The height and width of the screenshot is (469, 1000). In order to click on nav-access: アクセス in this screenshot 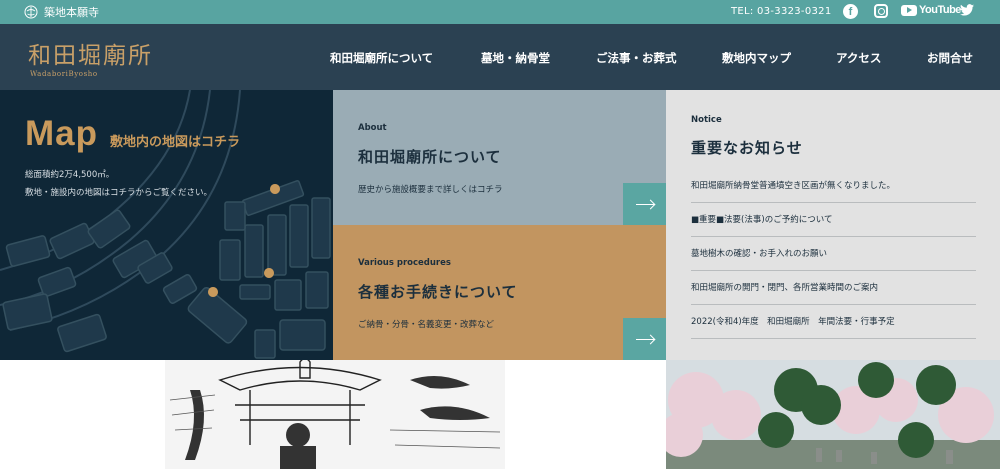, I will do `click(858, 58)`.